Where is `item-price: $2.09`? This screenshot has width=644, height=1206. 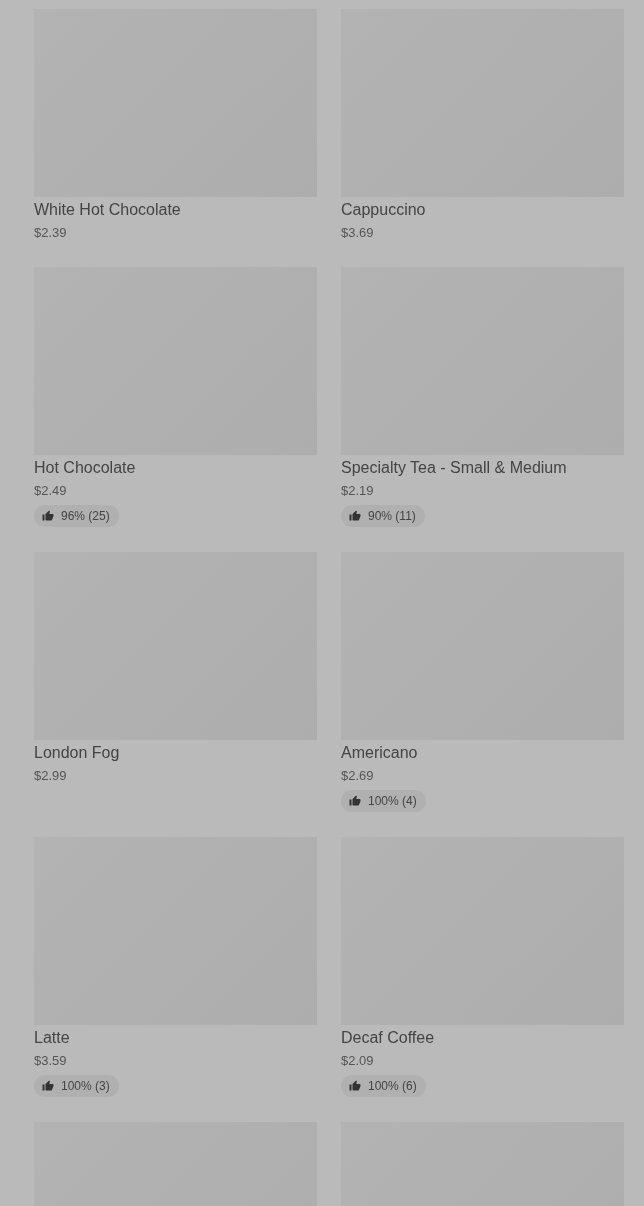 item-price: $2.09 is located at coordinates (357, 1061).